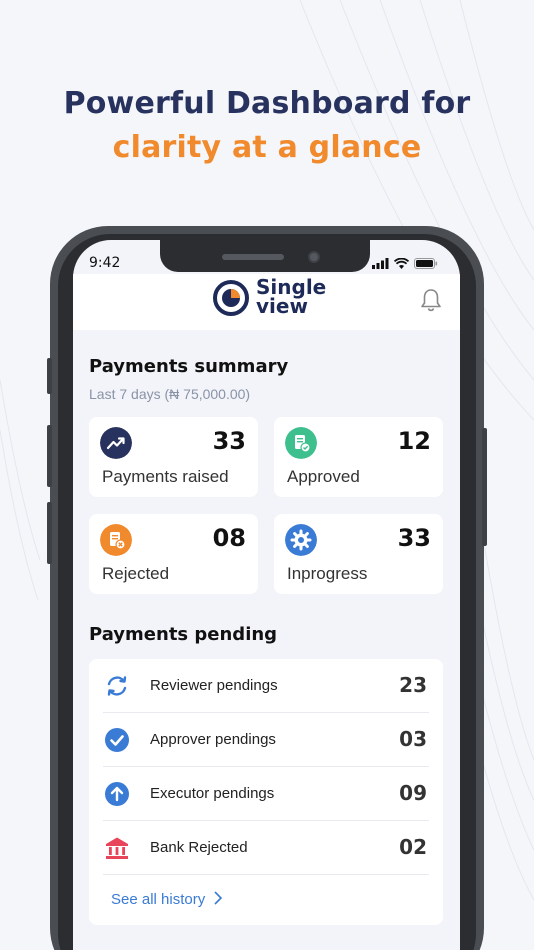  Describe the element at coordinates (282, 306) in the screenshot. I see `logo-line-2: view` at that location.